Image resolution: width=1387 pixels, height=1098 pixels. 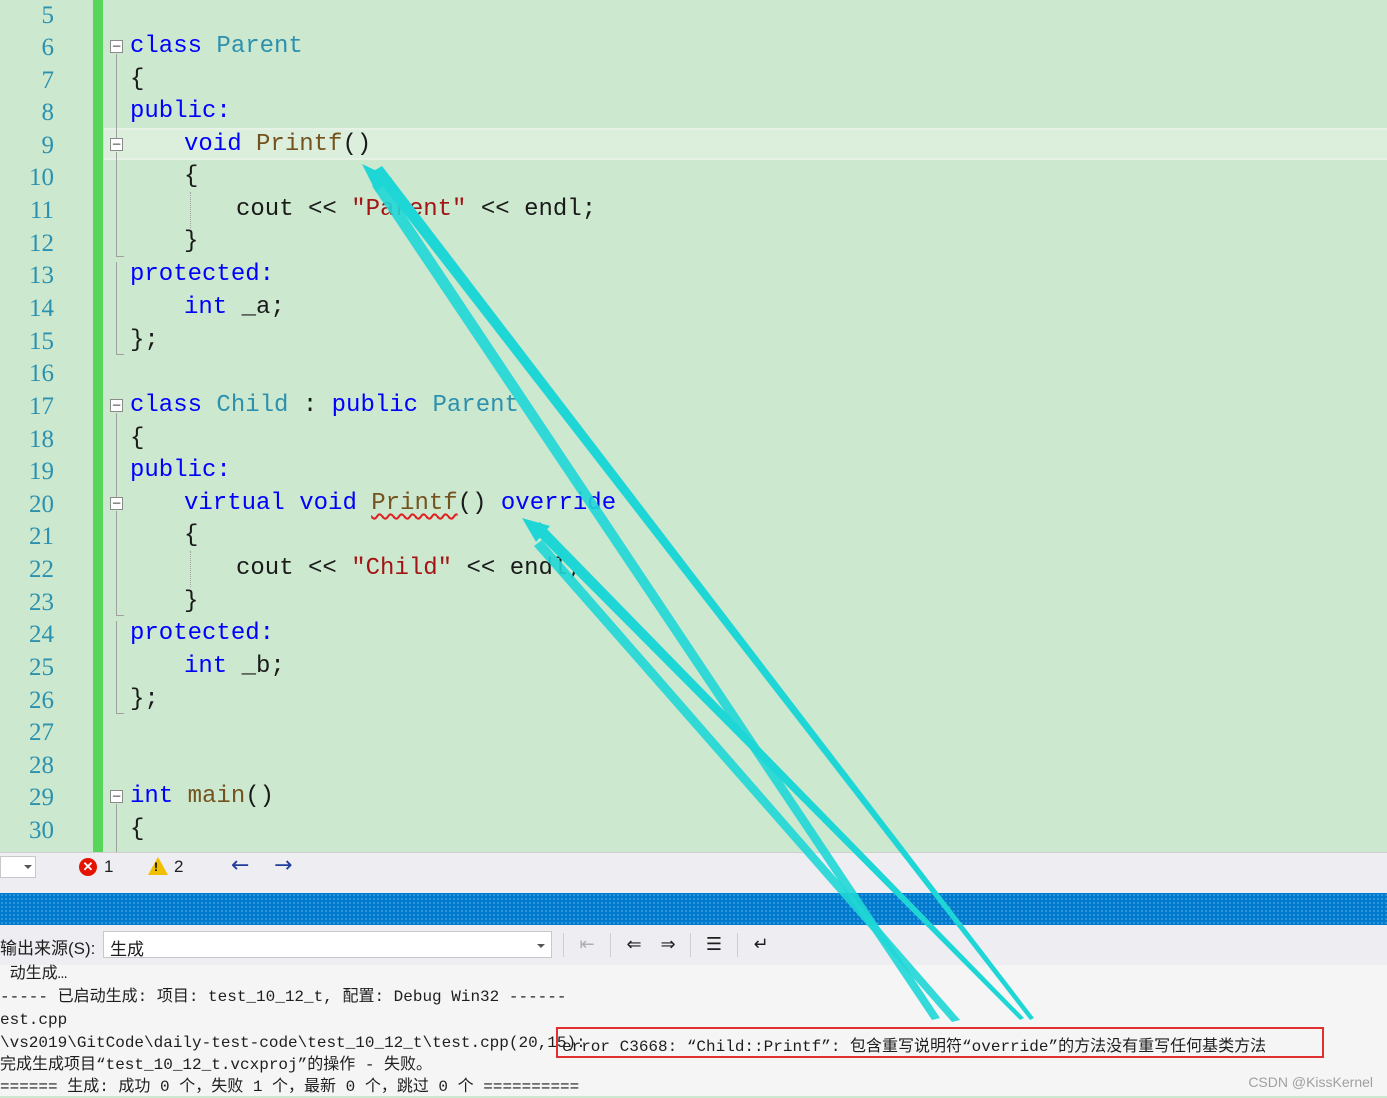 I want to click on zoom-dropdown, so click(x=18, y=867).